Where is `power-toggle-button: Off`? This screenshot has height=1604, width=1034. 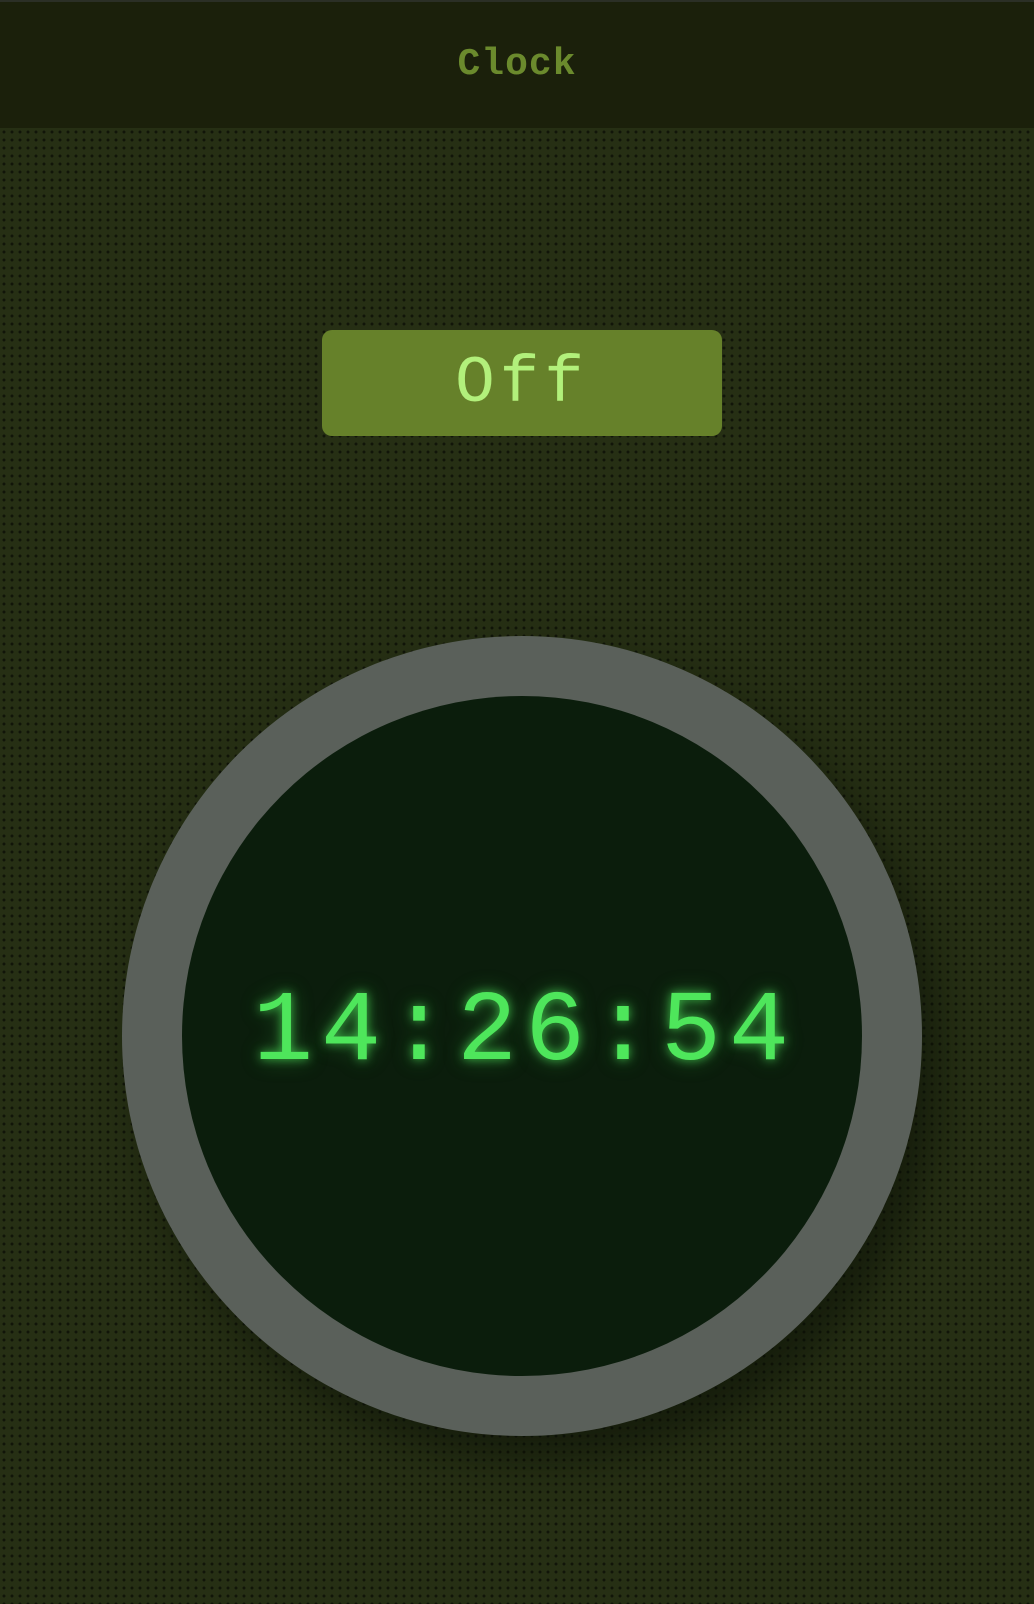 power-toggle-button: Off is located at coordinates (522, 383).